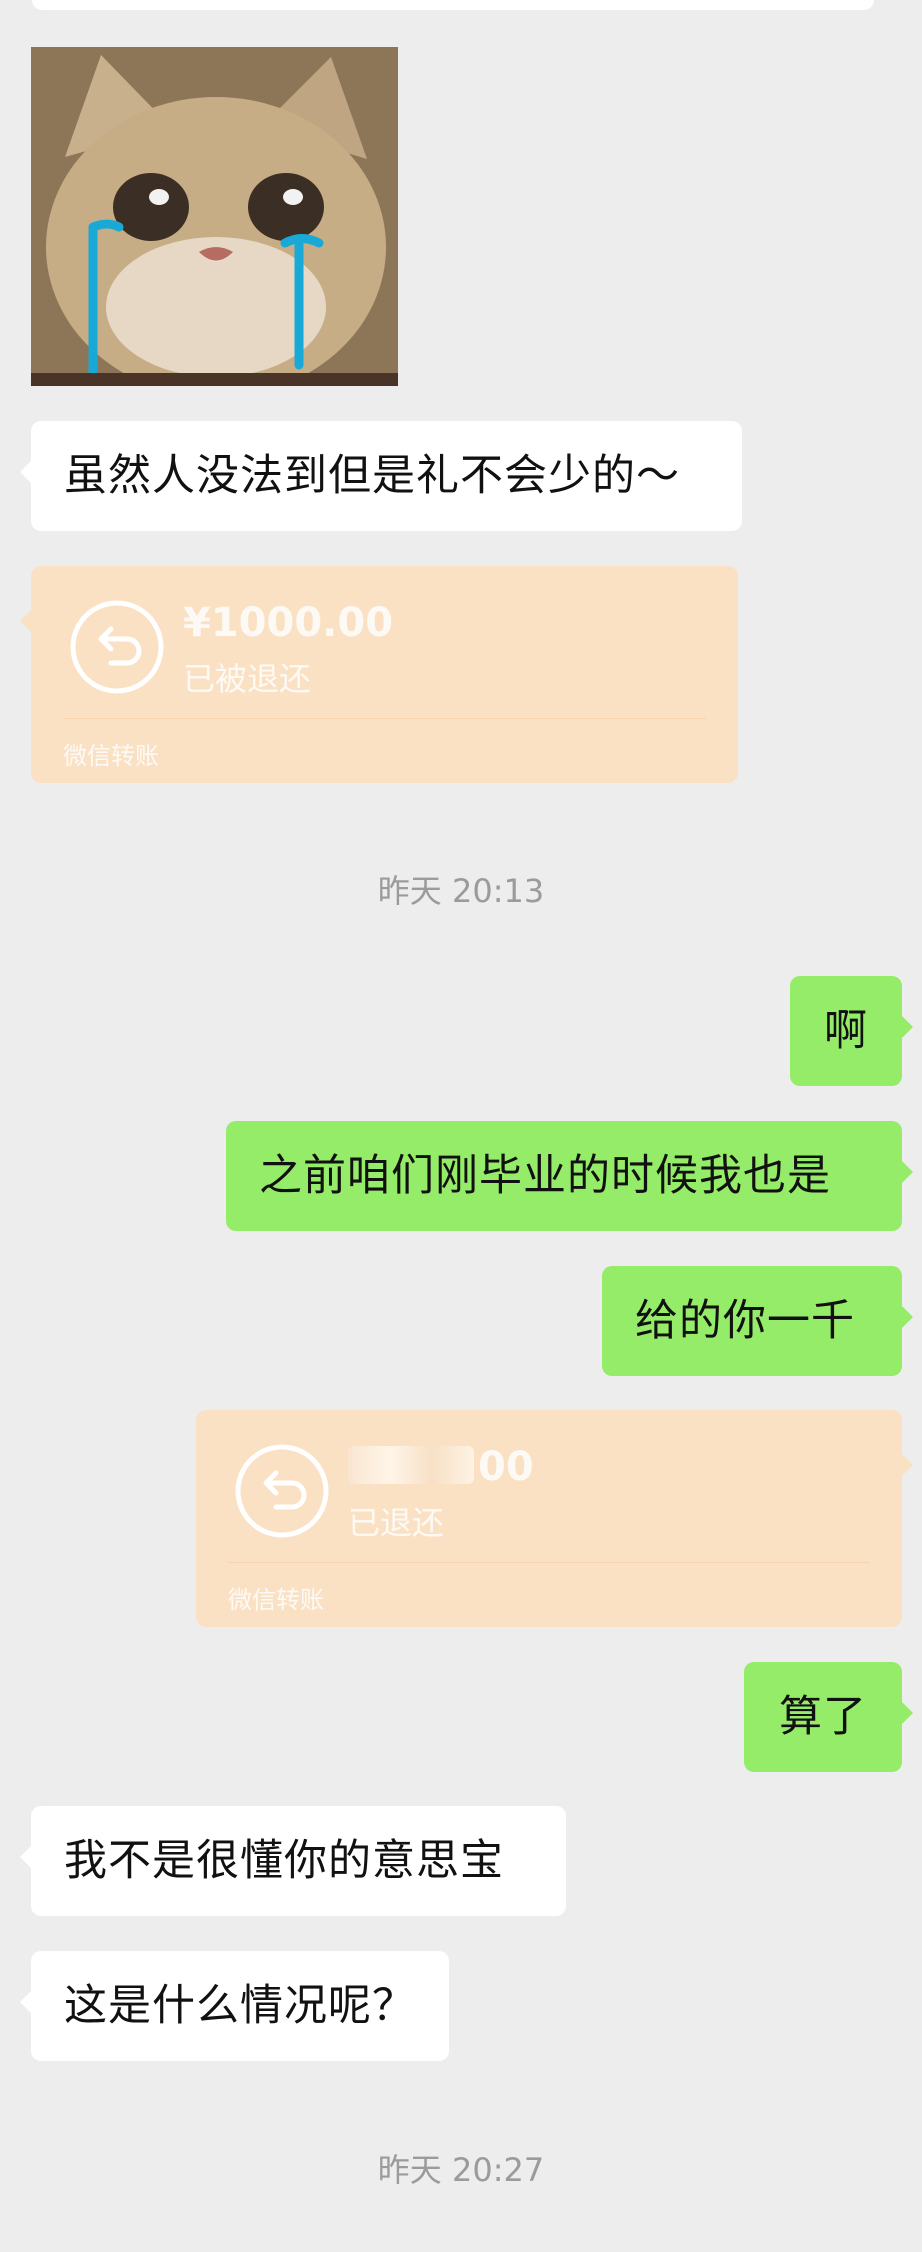  Describe the element at coordinates (461, 891) in the screenshot. I see `timestamp: 昨天 20:13` at that location.